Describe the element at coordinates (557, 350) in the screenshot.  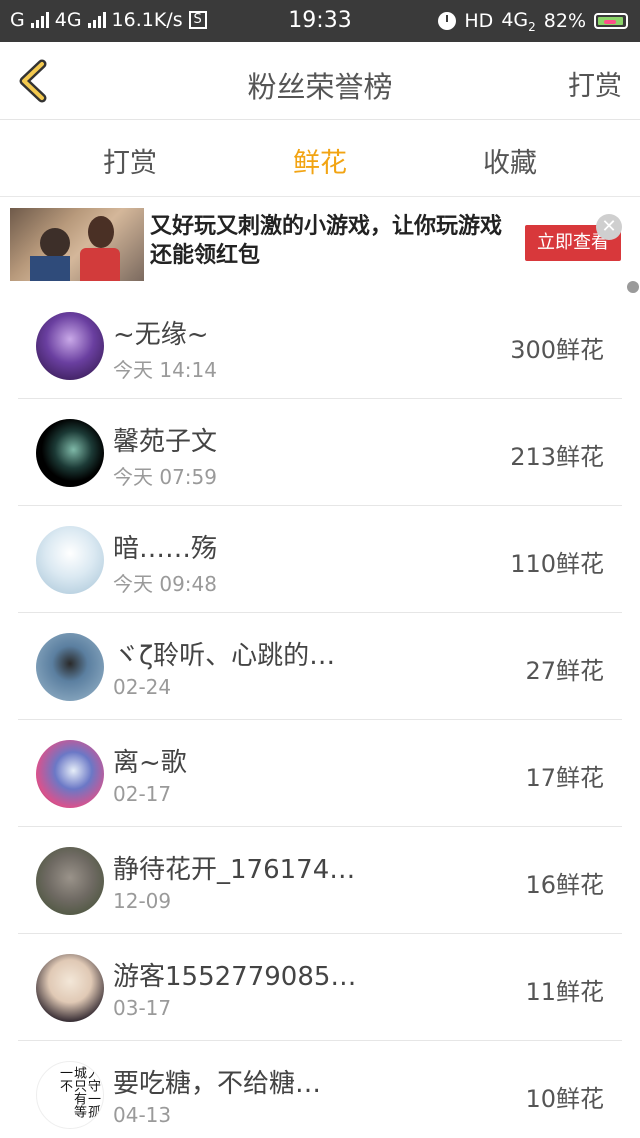
I see `flower-count: 300鲜花` at that location.